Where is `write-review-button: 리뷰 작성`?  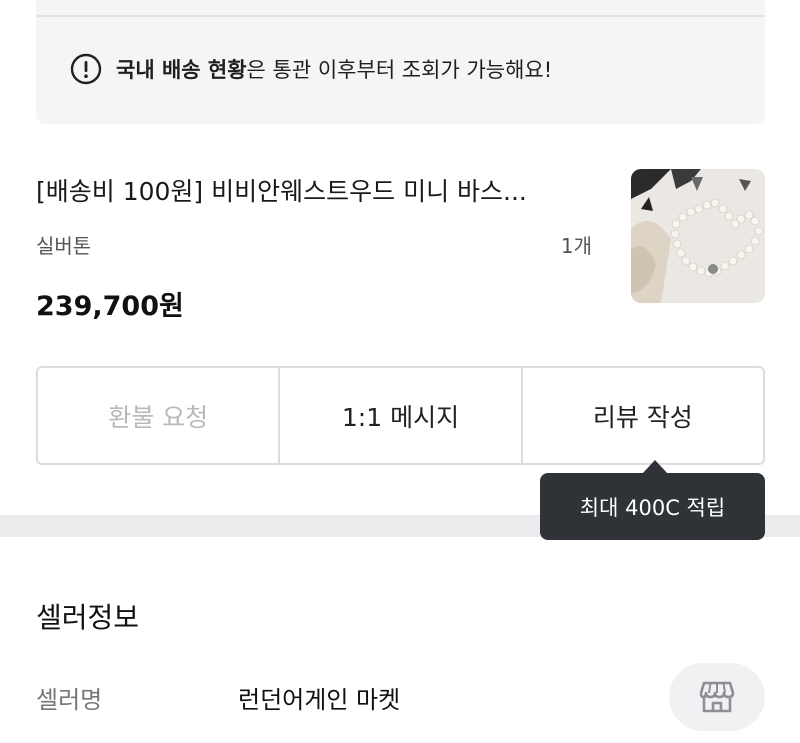
write-review-button: 리뷰 작성 is located at coordinates (641, 415).